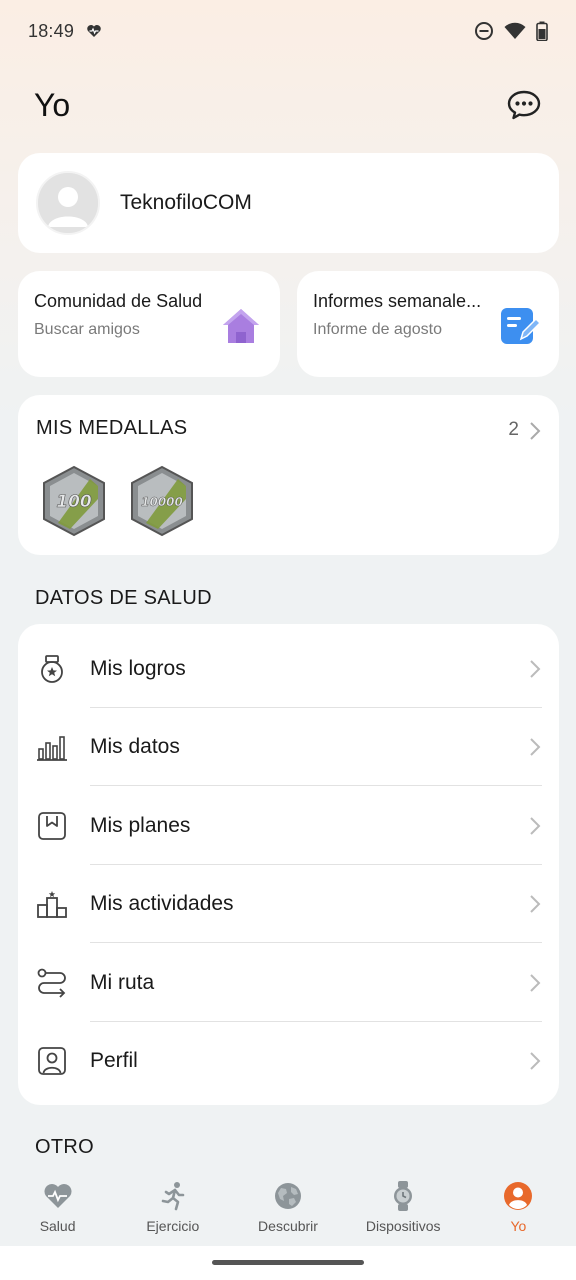  Describe the element at coordinates (288, 669) in the screenshot. I see `list-item-achievements: Mis logros` at that location.